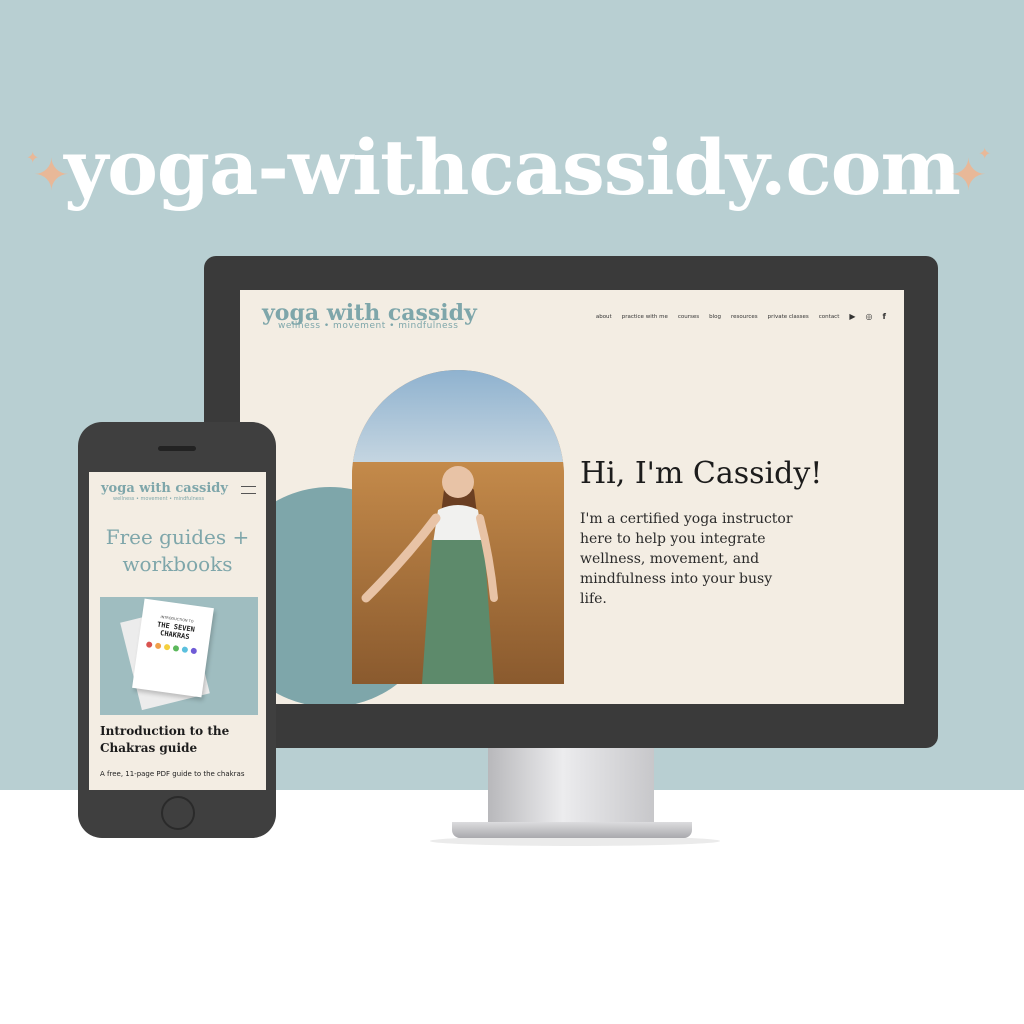  Describe the element at coordinates (512, 167) in the screenshot. I see `site-url-headline: yoga-withcassidy.com` at that location.